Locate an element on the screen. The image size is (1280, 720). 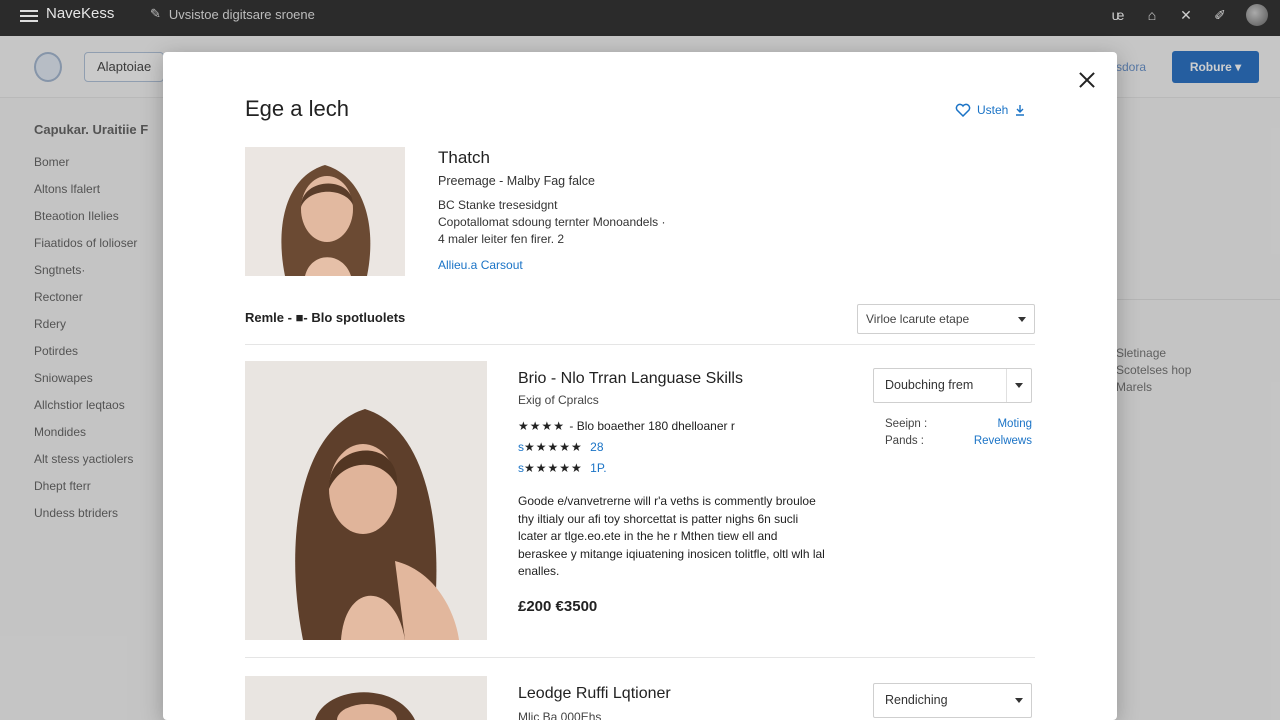
meta-row: Pands : Revelwews is located at coordinates (958, 441).